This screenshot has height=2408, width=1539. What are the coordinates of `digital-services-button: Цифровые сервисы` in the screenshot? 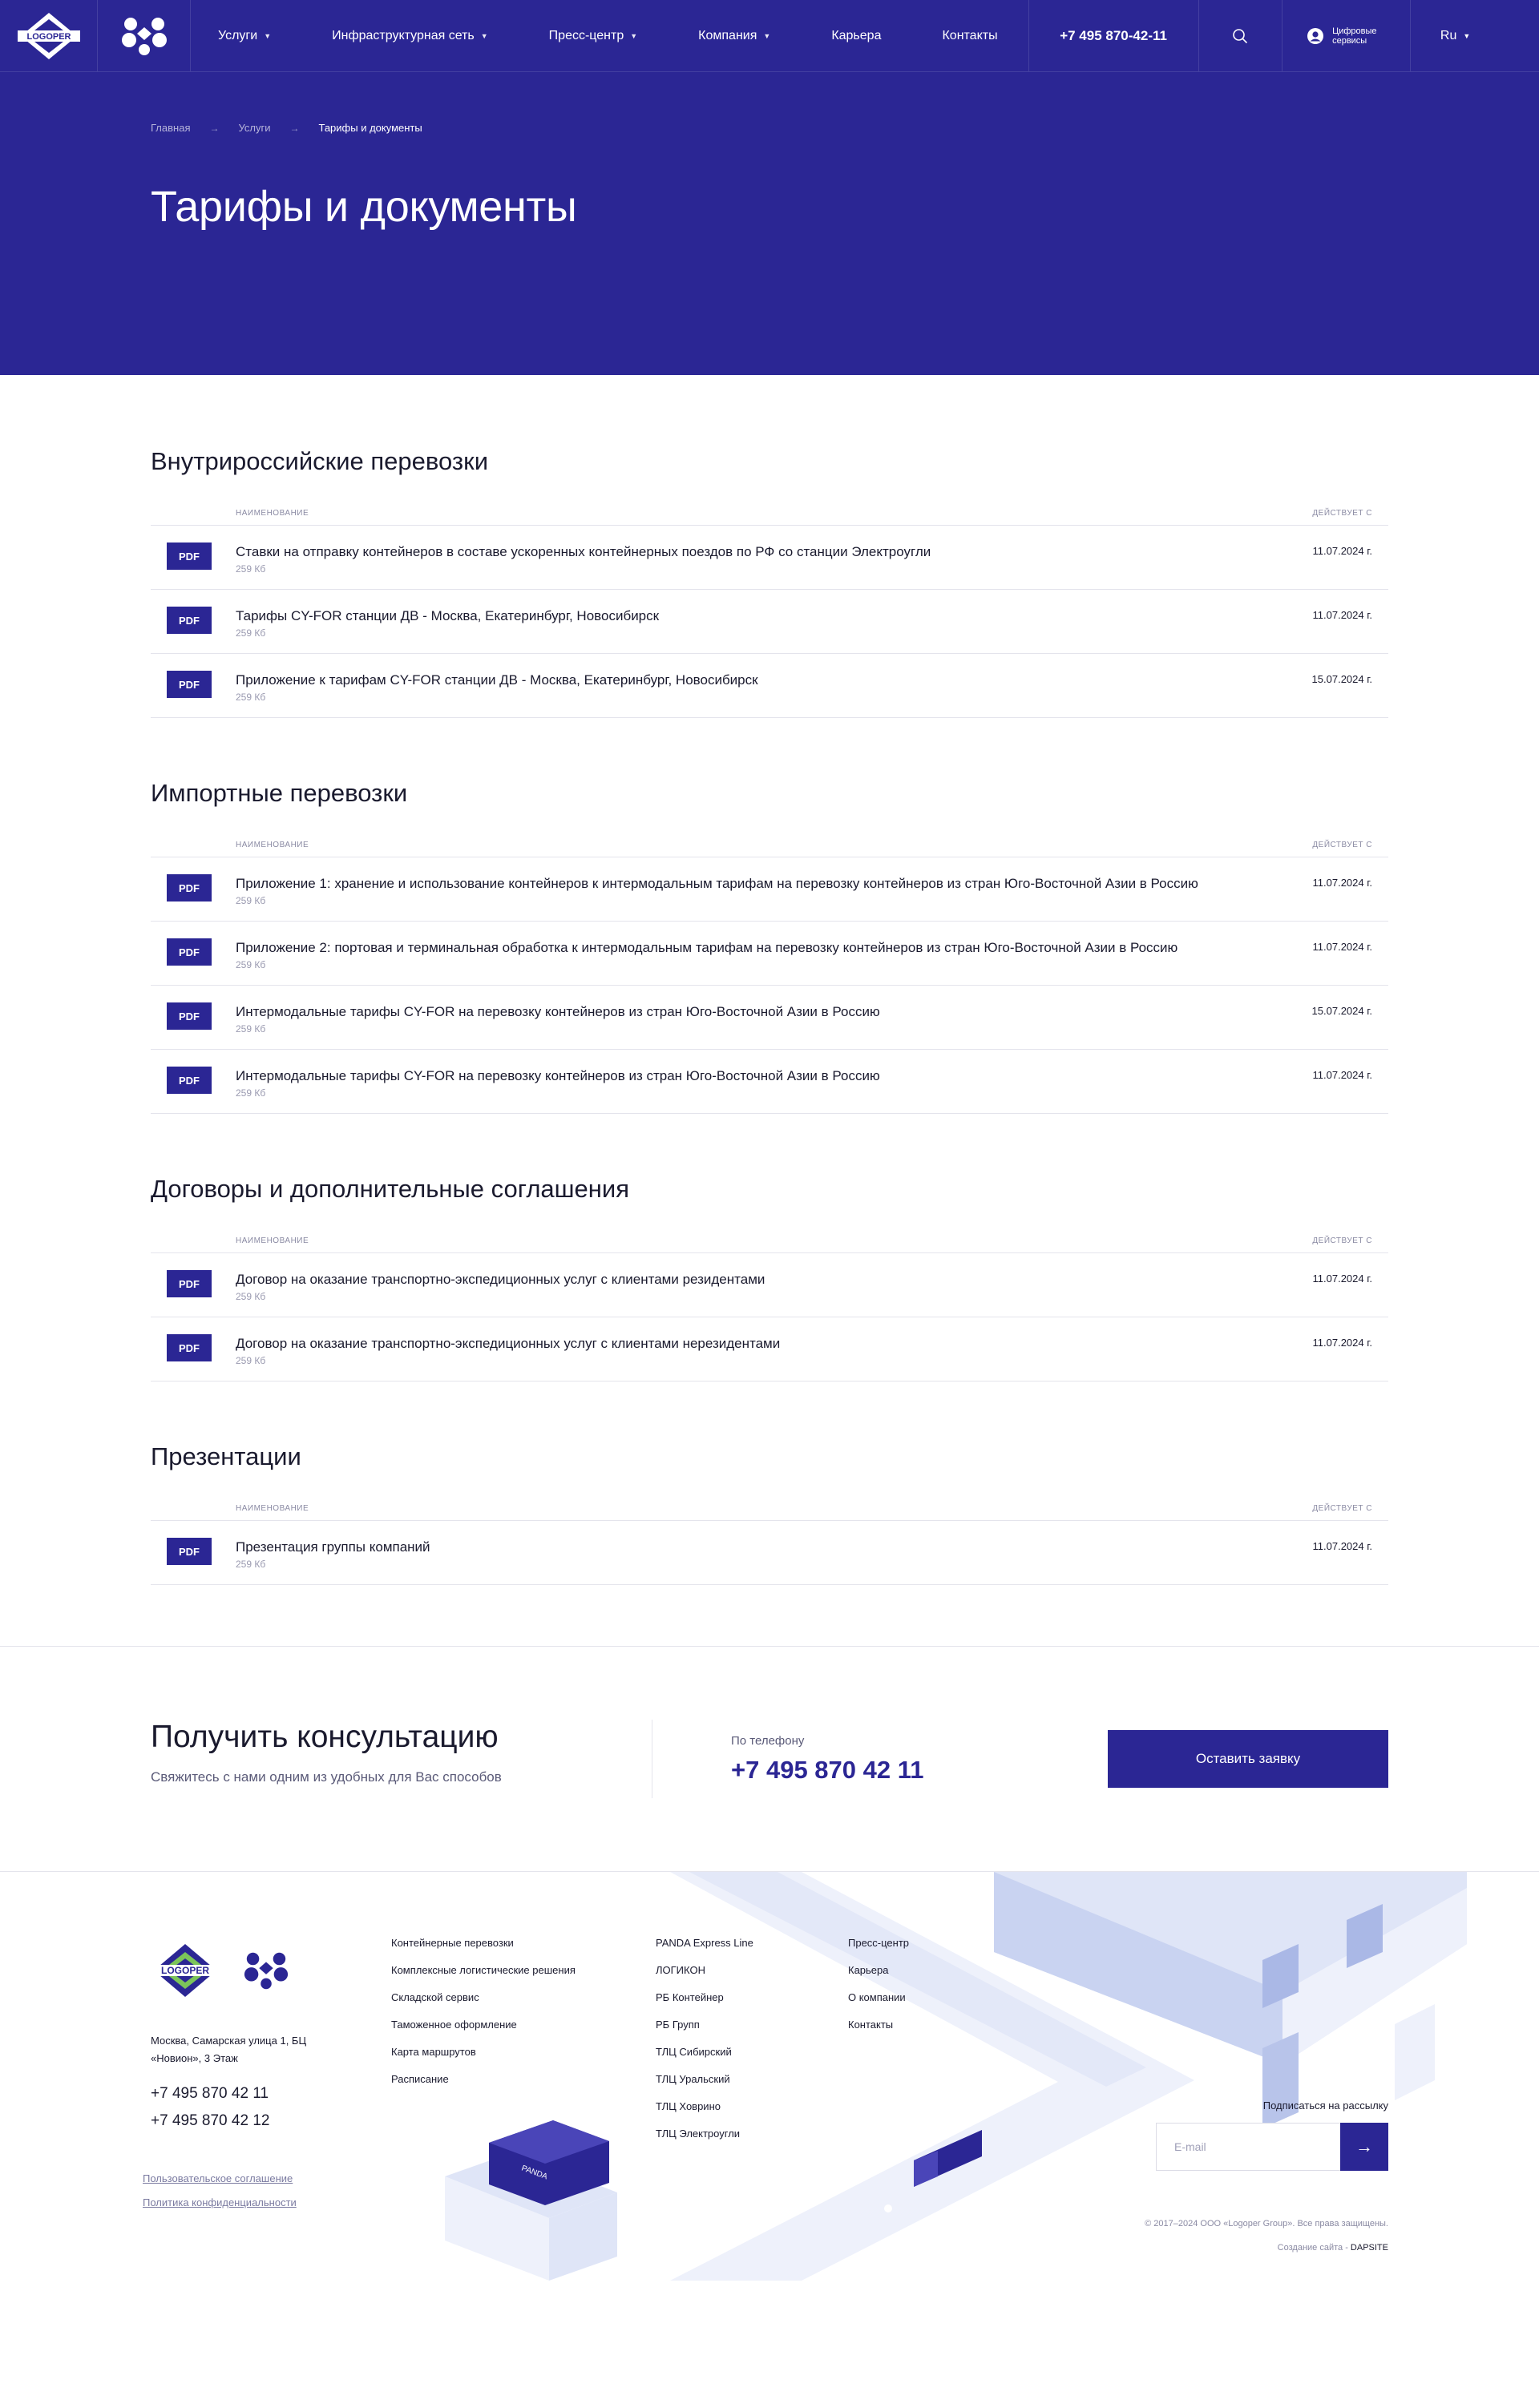 It's located at (1346, 35).